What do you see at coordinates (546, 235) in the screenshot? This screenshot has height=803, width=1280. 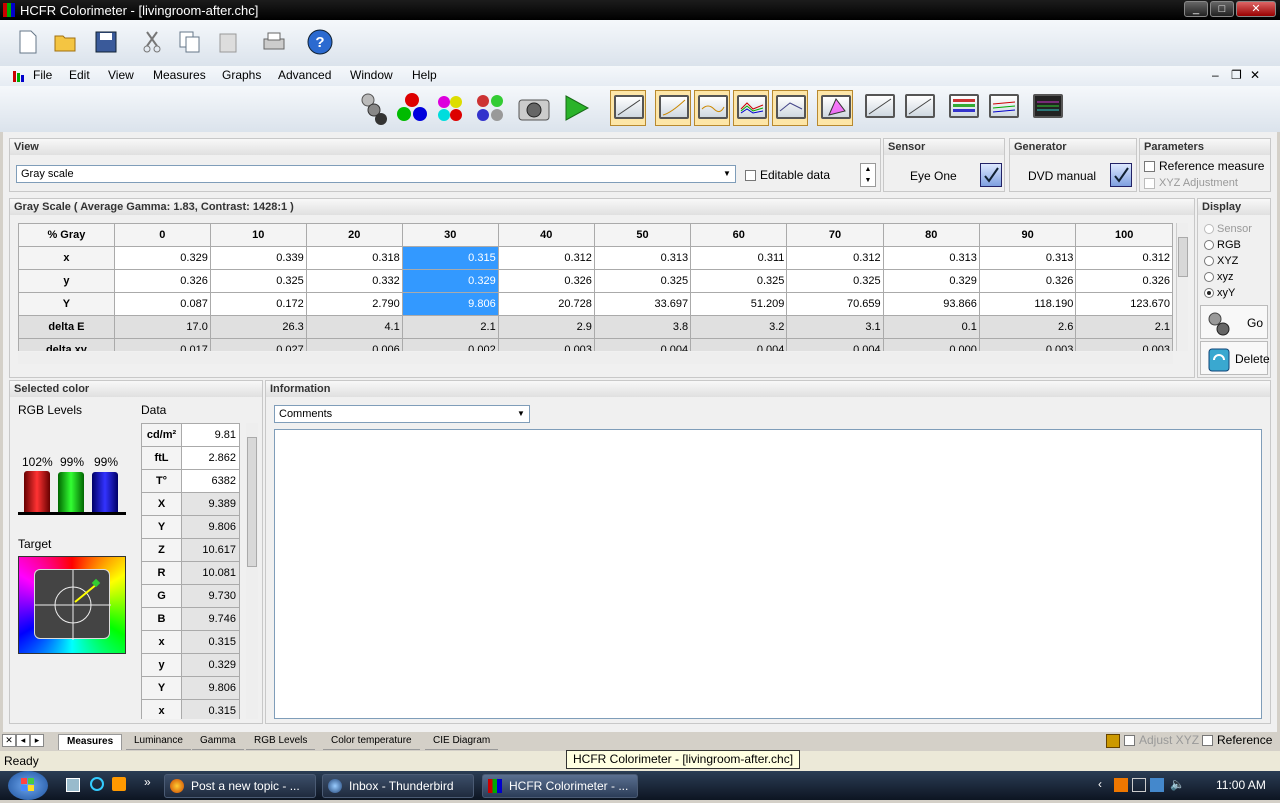 I see `header-cell: 40` at bounding box center [546, 235].